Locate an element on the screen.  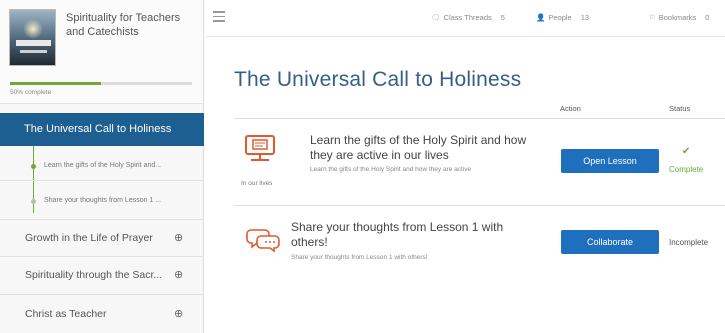
column-header-status: Status is located at coordinates (680, 108).